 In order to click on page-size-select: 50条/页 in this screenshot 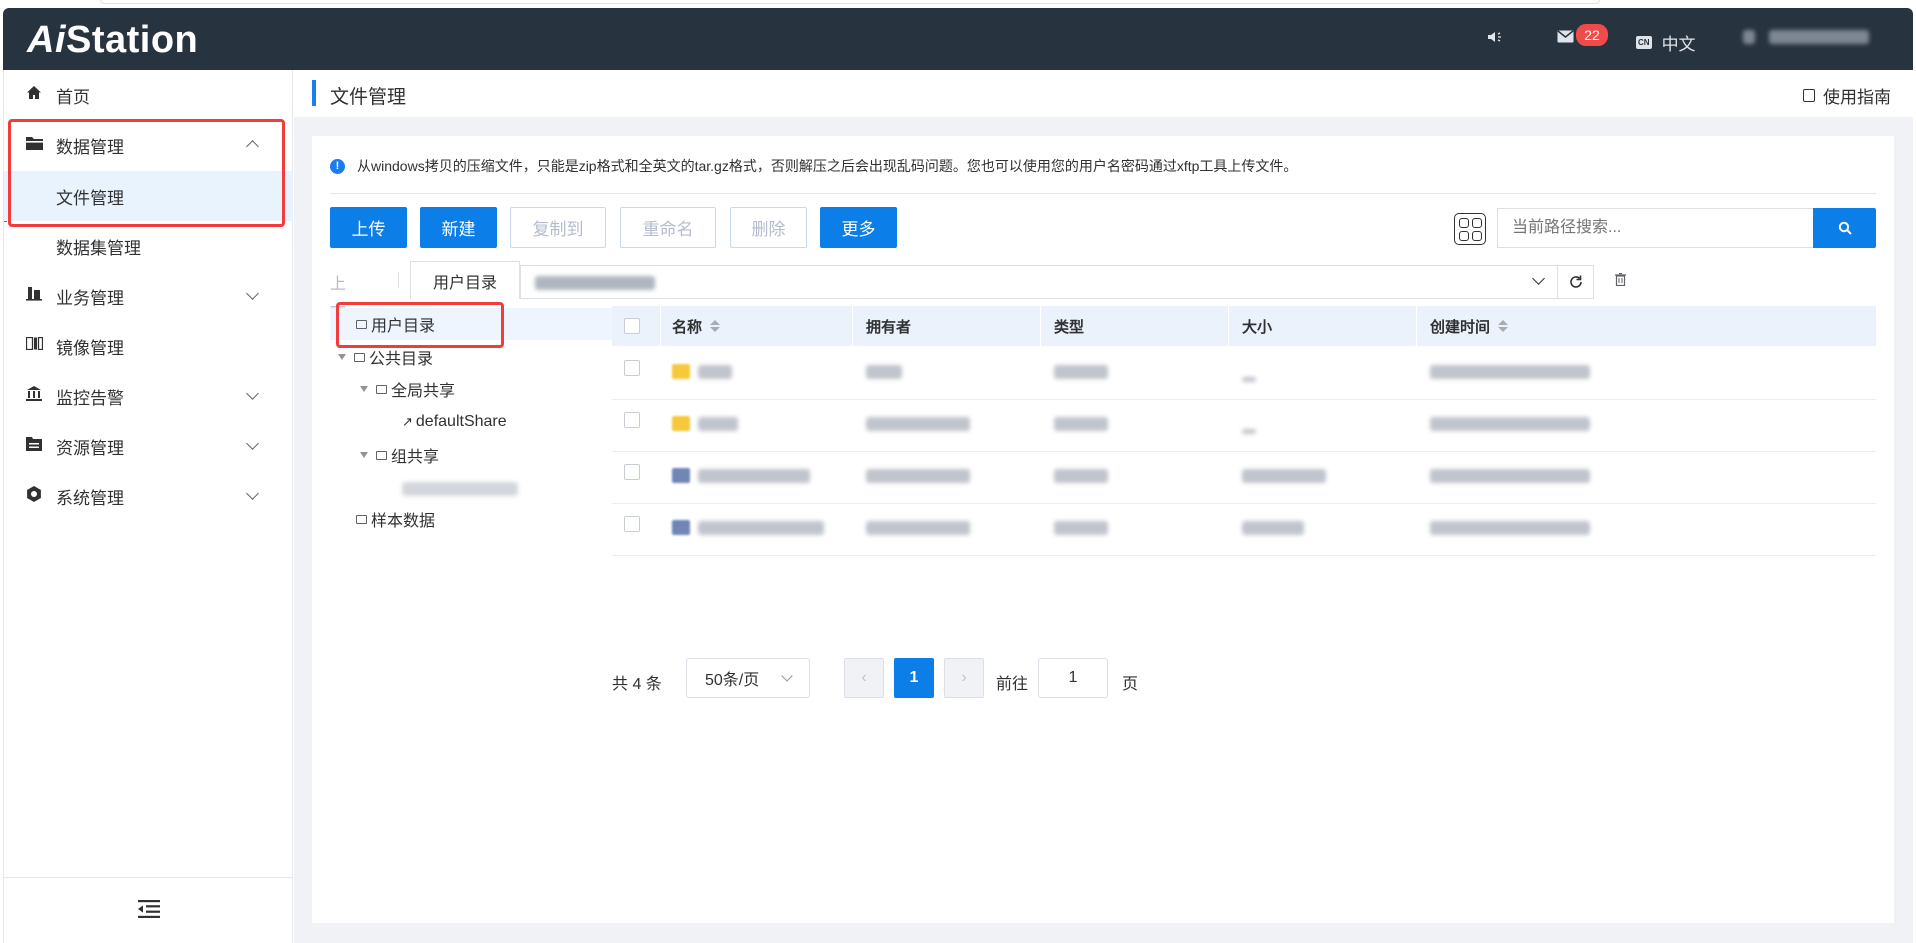, I will do `click(748, 678)`.